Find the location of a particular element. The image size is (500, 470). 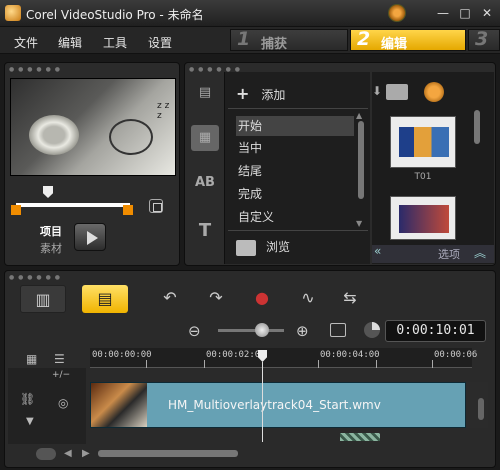

sound-mixer-icon: ∿ is located at coordinates (308, 299).